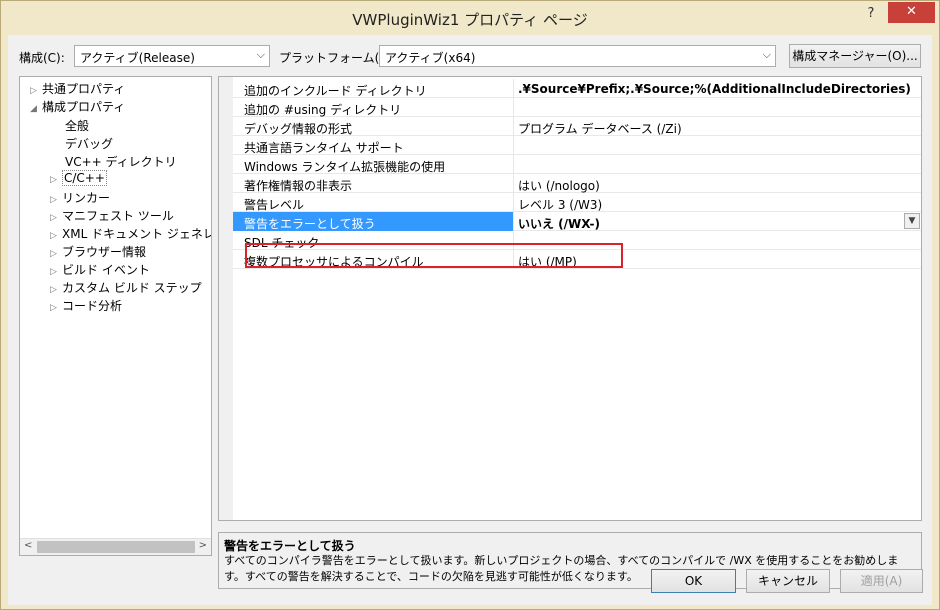 This screenshot has height=610, width=940. Describe the element at coordinates (92, 306) in the screenshot. I see `tree-item-label: コード分析` at that location.